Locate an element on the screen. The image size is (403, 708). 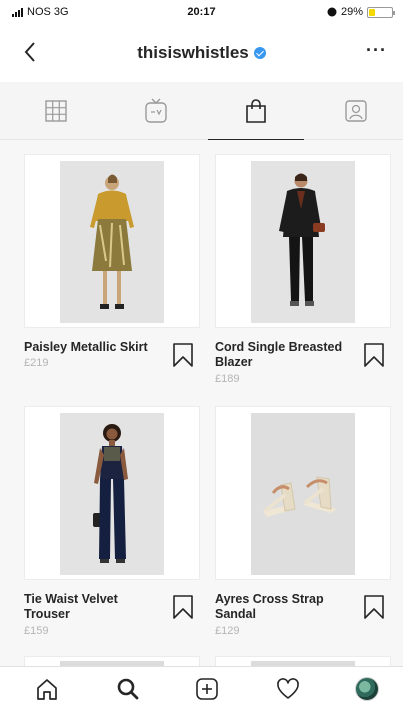
nav-home-button is located at coordinates (47, 689).